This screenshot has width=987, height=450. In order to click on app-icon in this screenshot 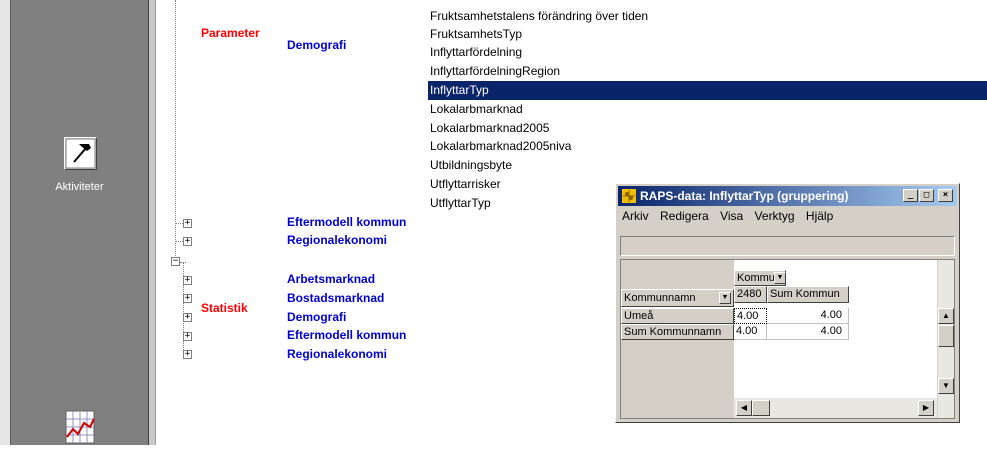, I will do `click(629, 196)`.